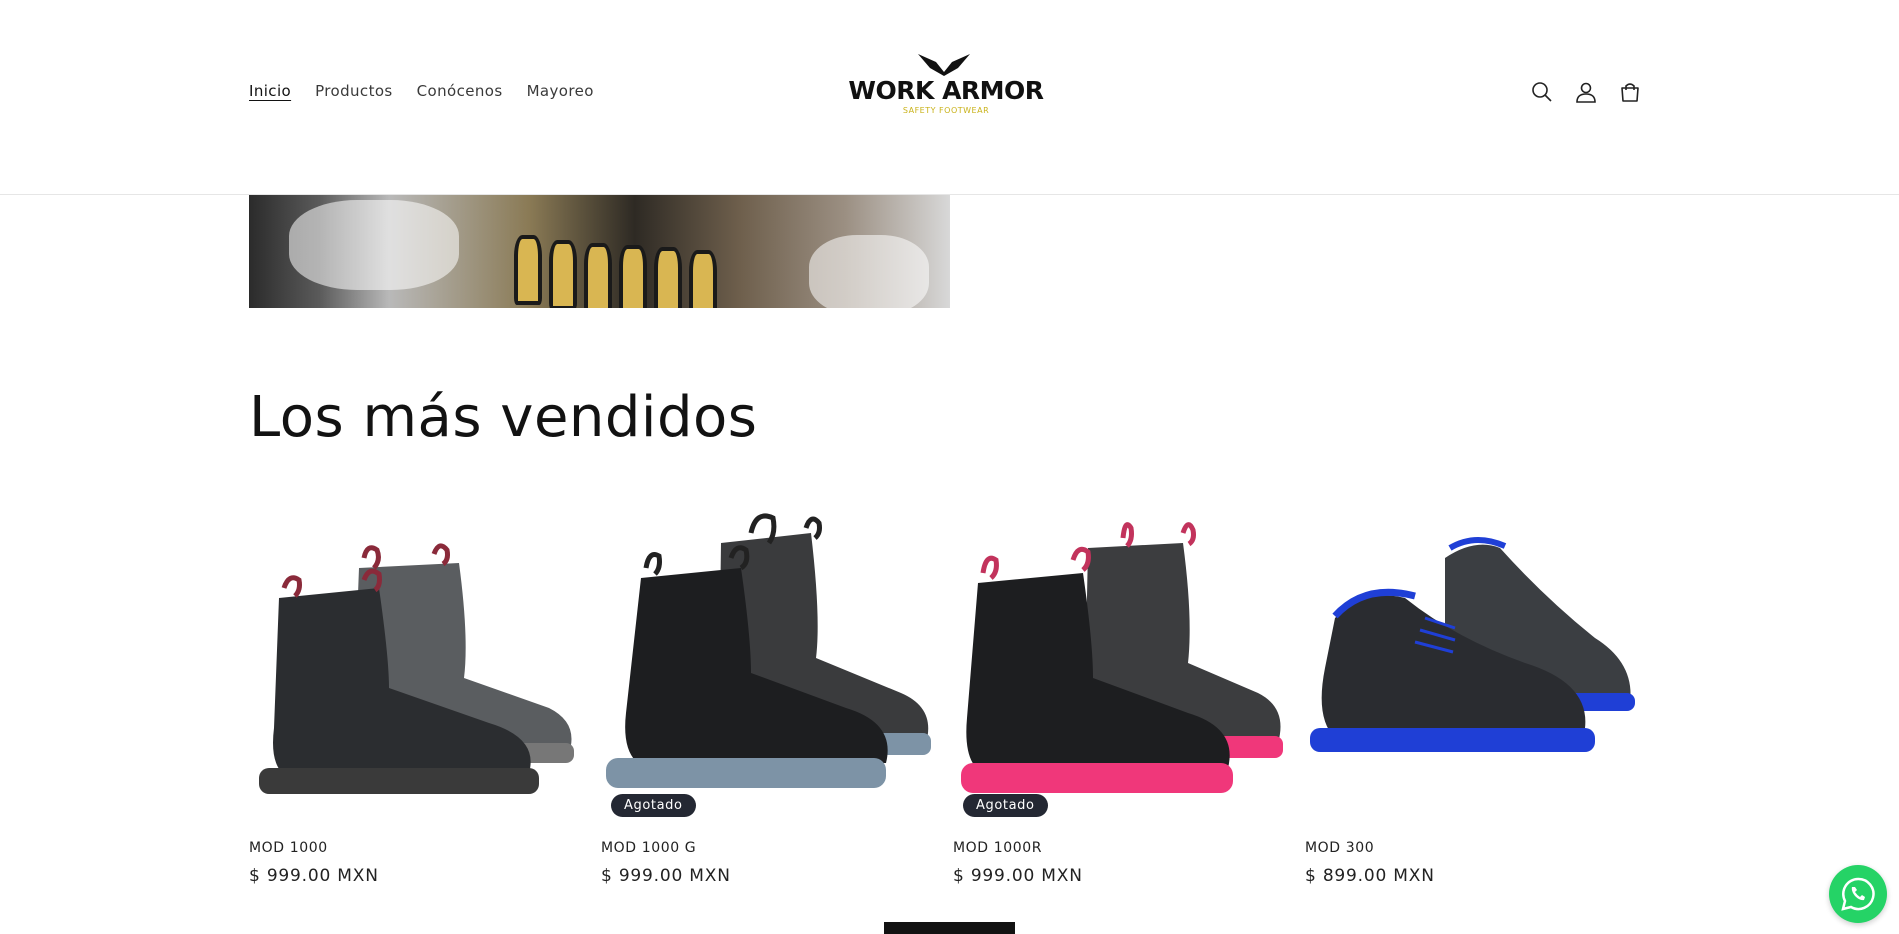 The width and height of the screenshot is (1899, 934). I want to click on search-icon, so click(1542, 92).